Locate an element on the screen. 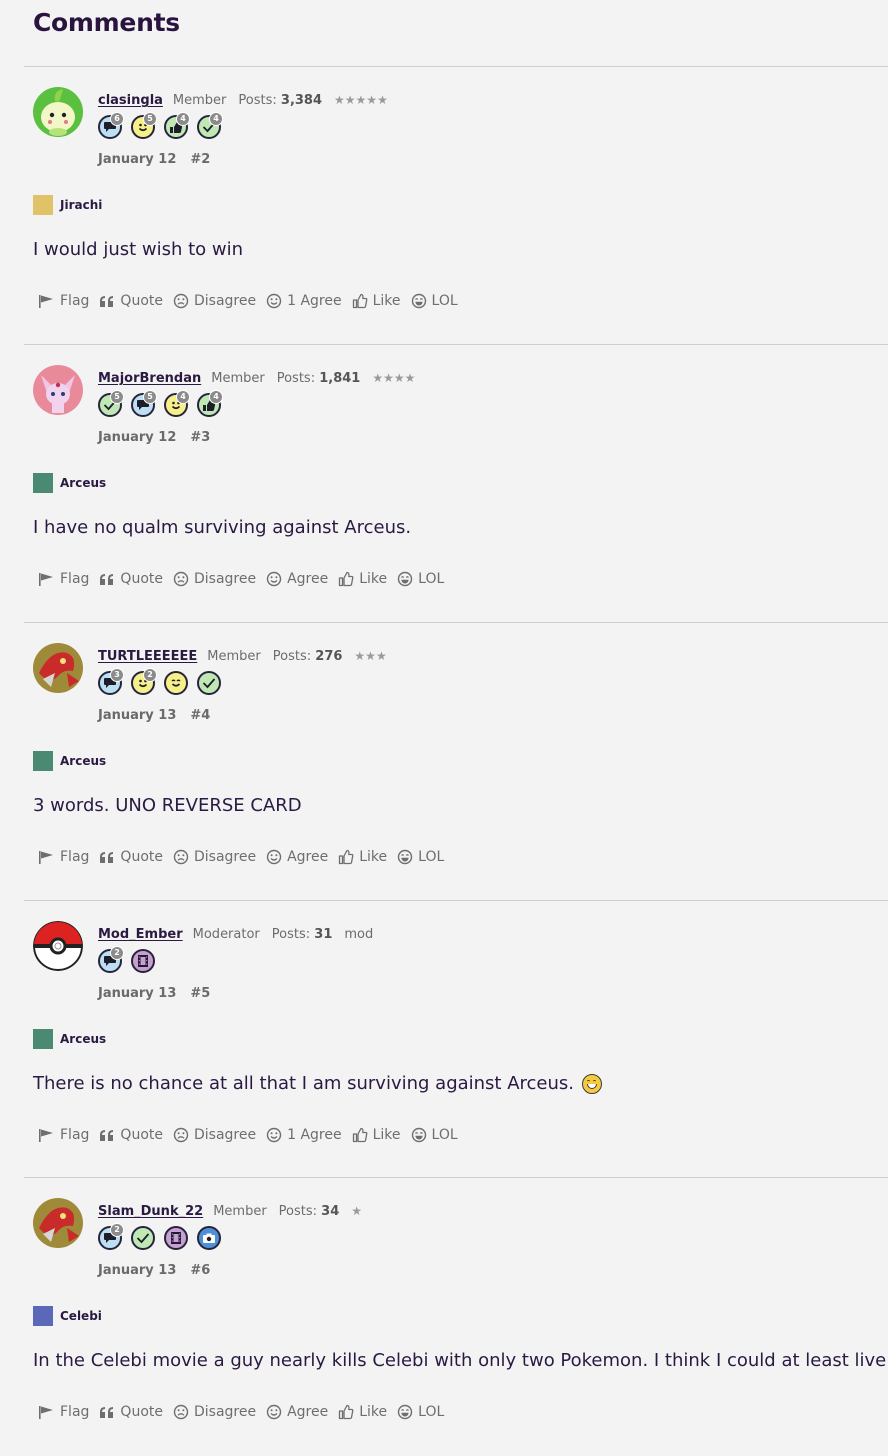 This screenshot has width=888, height=1456. username-link: MajorBrendan is located at coordinates (149, 378).